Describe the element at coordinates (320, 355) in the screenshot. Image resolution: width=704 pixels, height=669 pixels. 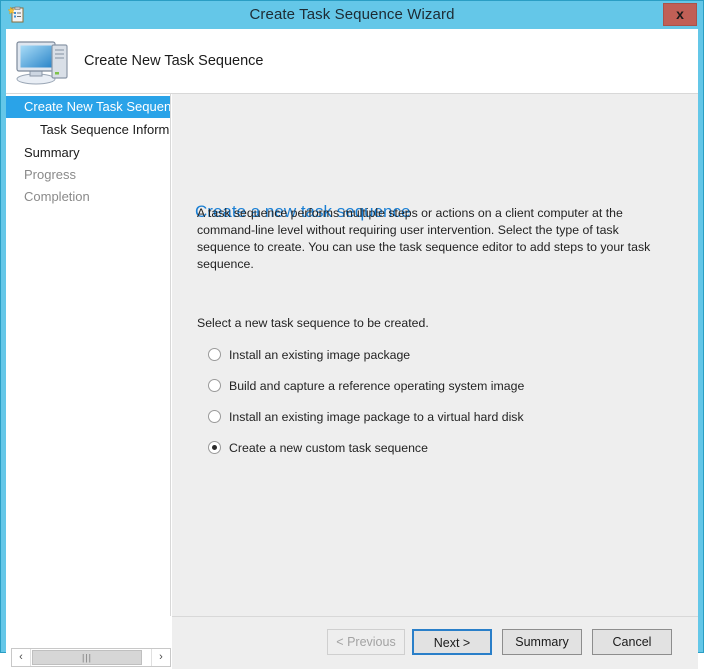
I see `radio-option-label: Install an existing image package` at that location.